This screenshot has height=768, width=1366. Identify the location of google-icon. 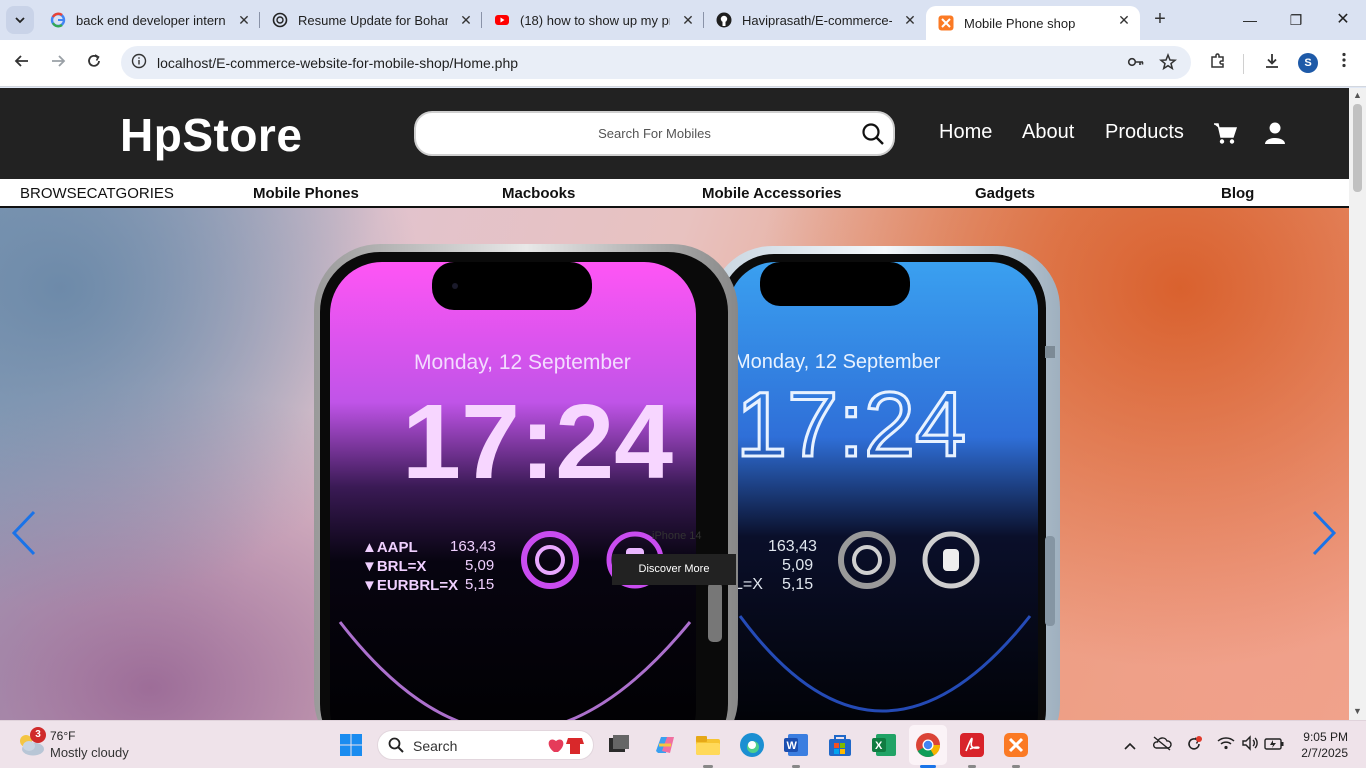
(58, 20).